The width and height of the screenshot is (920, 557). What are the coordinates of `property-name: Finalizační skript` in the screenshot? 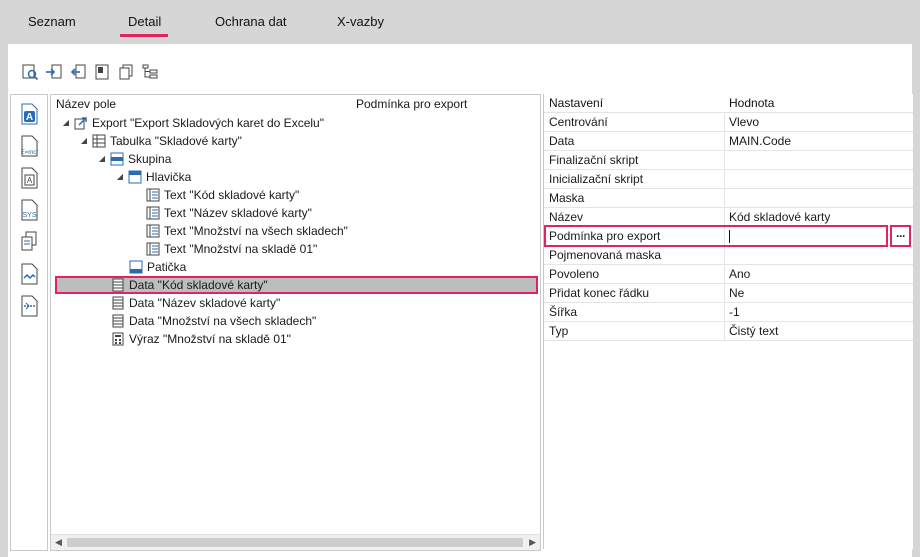 It's located at (594, 160).